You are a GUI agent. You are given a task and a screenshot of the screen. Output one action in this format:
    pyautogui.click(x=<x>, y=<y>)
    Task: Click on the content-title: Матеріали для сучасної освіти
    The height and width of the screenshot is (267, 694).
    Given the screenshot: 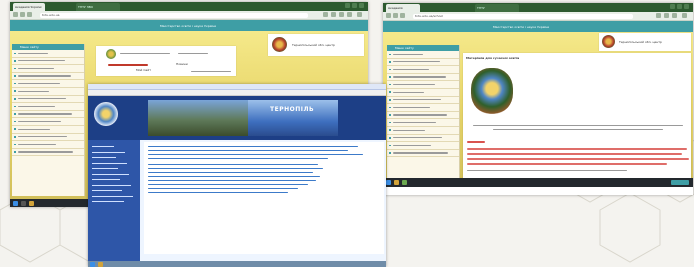 What is the action you would take?
    pyautogui.click(x=493, y=58)
    